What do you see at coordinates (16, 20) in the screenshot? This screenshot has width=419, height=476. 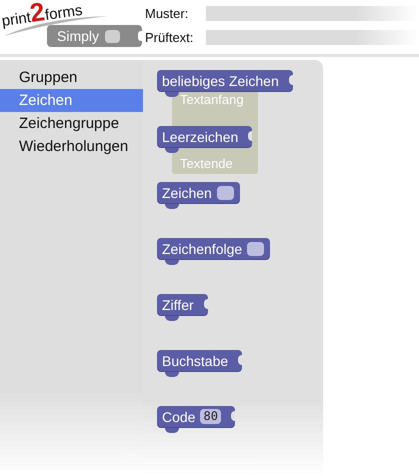 I see `logo-text: print` at bounding box center [16, 20].